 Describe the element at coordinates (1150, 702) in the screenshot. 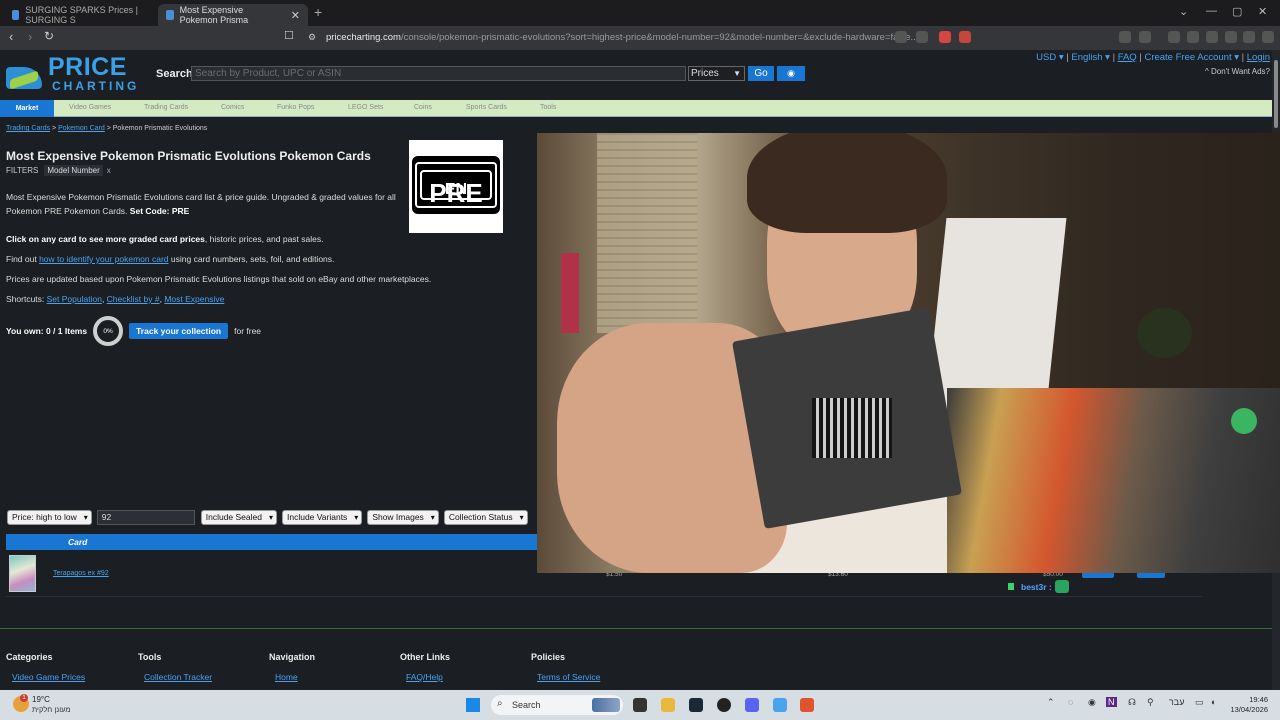

I see `microphone-tray-icon: ⚲` at that location.